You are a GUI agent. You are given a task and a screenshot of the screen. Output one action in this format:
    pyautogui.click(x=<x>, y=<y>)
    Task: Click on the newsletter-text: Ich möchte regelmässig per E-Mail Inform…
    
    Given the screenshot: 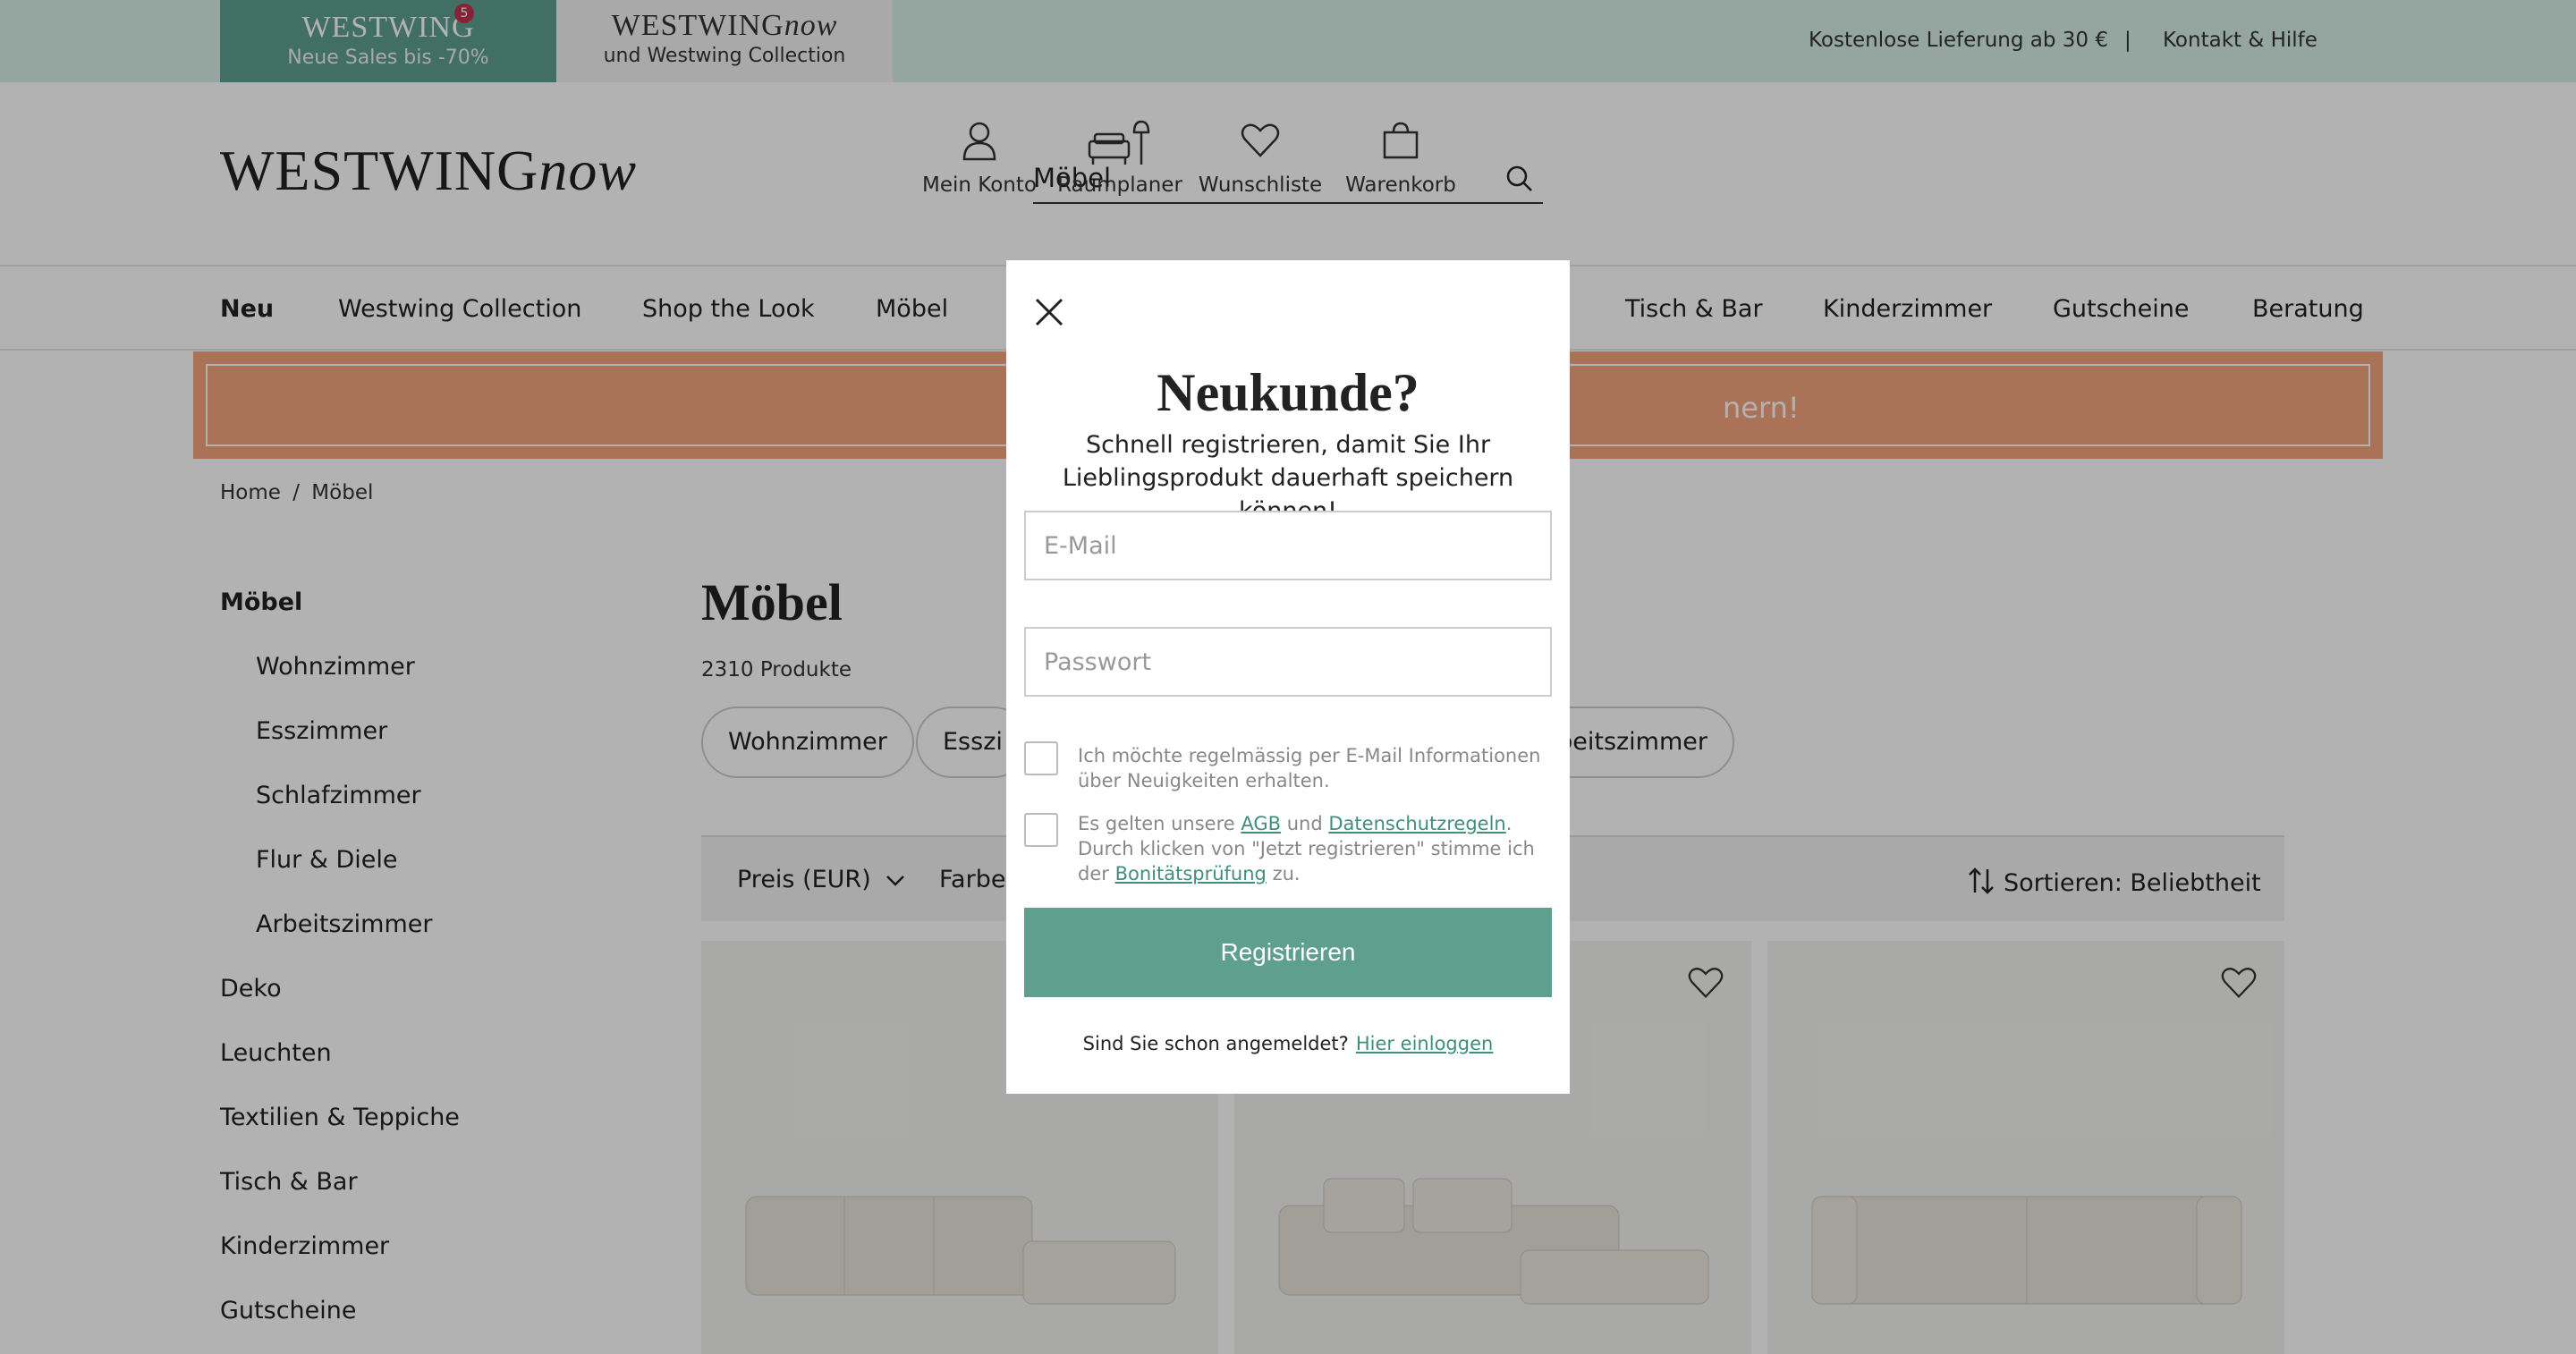 What is the action you would take?
    pyautogui.click(x=1309, y=768)
    